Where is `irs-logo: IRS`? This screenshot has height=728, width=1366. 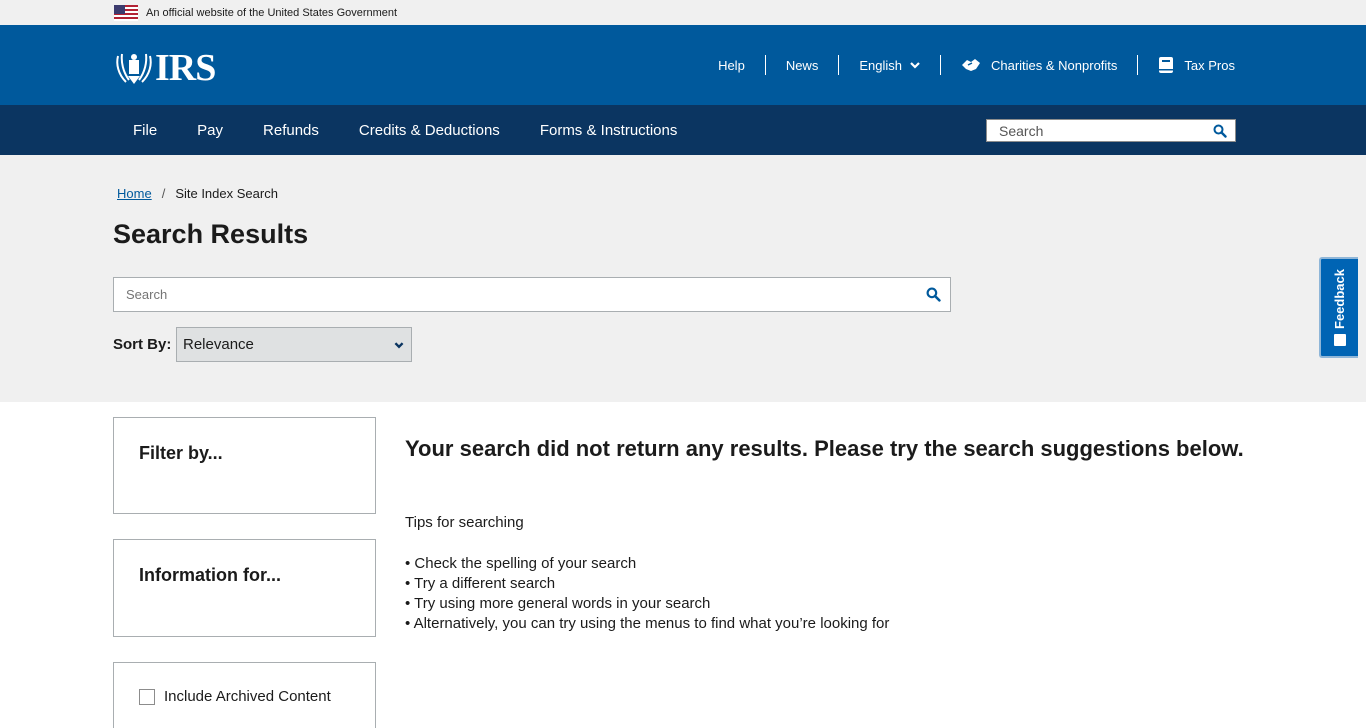
irs-logo: IRS is located at coordinates (165, 68).